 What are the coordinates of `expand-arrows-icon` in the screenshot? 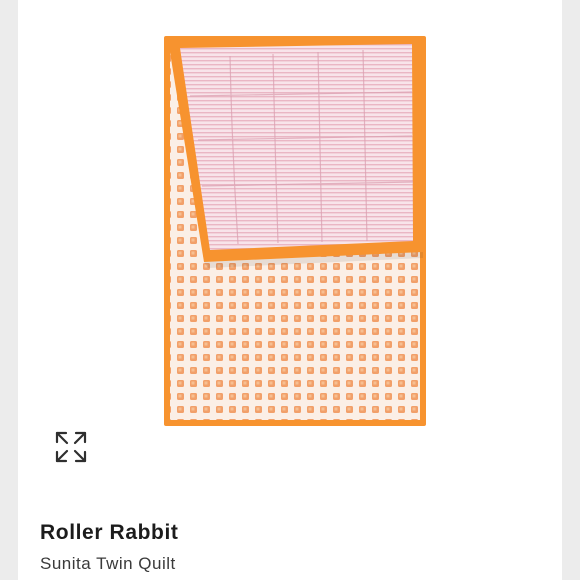 It's located at (71, 447).